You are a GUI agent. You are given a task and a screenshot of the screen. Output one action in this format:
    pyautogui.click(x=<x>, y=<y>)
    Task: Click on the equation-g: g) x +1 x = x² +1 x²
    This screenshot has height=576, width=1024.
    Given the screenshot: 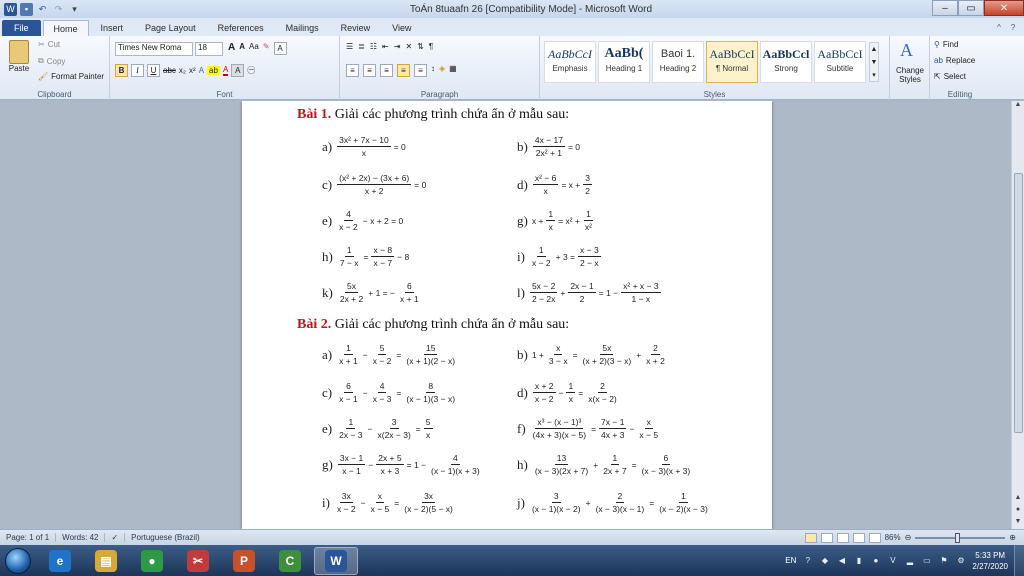 What is the action you would take?
    pyautogui.click(x=556, y=220)
    